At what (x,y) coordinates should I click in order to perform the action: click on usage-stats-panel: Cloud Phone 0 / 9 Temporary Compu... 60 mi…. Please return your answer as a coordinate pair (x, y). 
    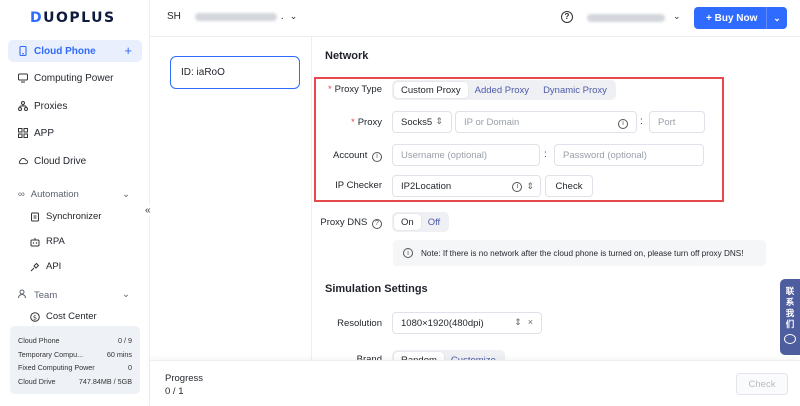
    Looking at the image, I should click on (75, 360).